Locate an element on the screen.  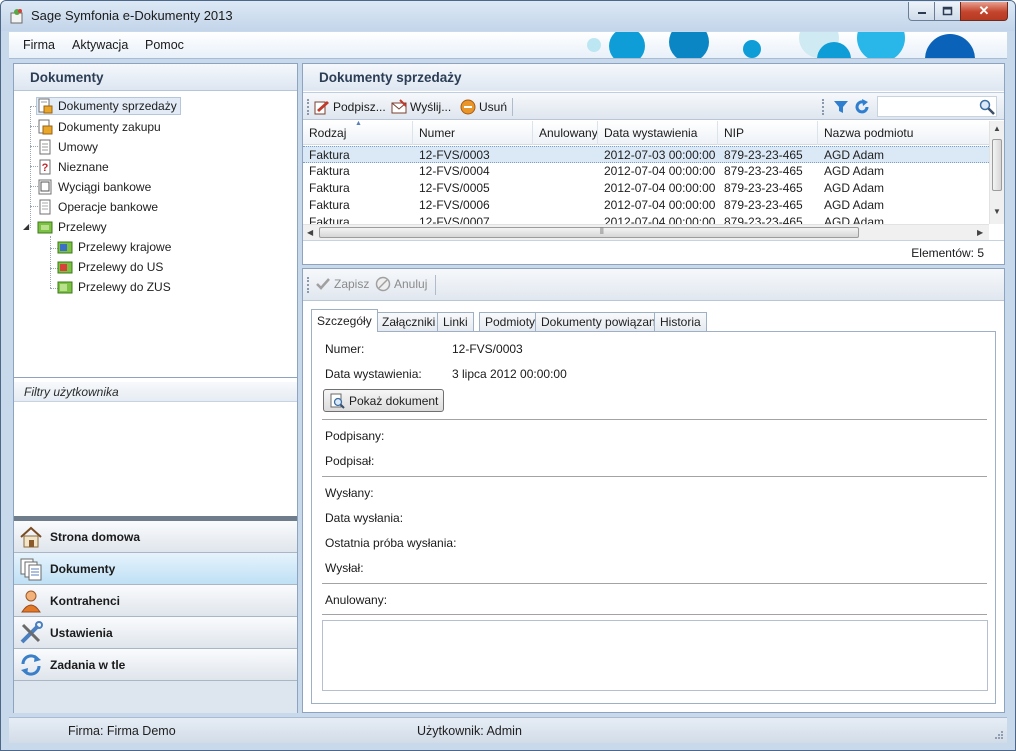
toolbar-separator is located at coordinates (435, 285).